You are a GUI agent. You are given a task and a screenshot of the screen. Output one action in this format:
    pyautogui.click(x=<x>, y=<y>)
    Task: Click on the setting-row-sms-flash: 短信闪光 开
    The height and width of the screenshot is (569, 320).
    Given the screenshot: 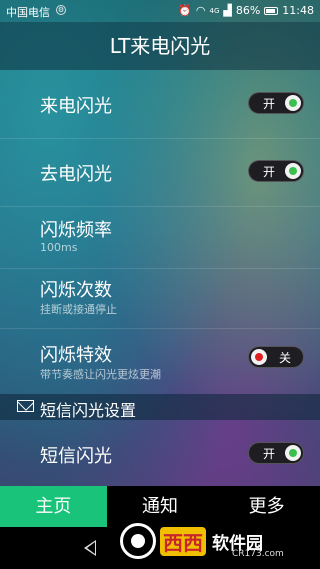 What is the action you would take?
    pyautogui.click(x=160, y=453)
    